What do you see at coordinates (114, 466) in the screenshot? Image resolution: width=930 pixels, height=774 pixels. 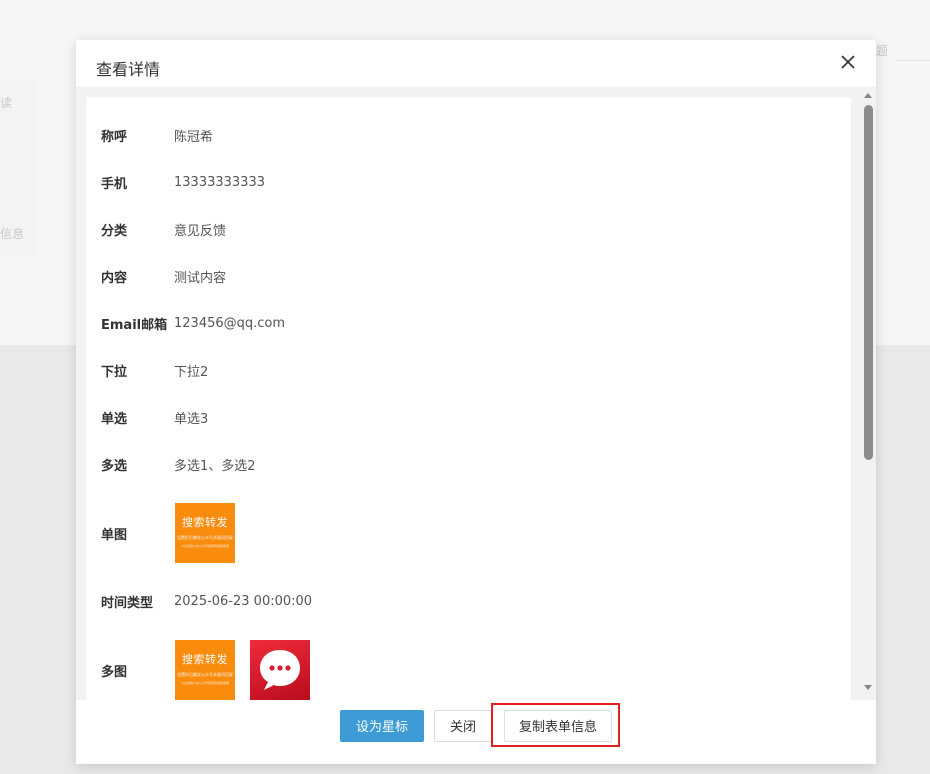 I see `field-label: 多选` at bounding box center [114, 466].